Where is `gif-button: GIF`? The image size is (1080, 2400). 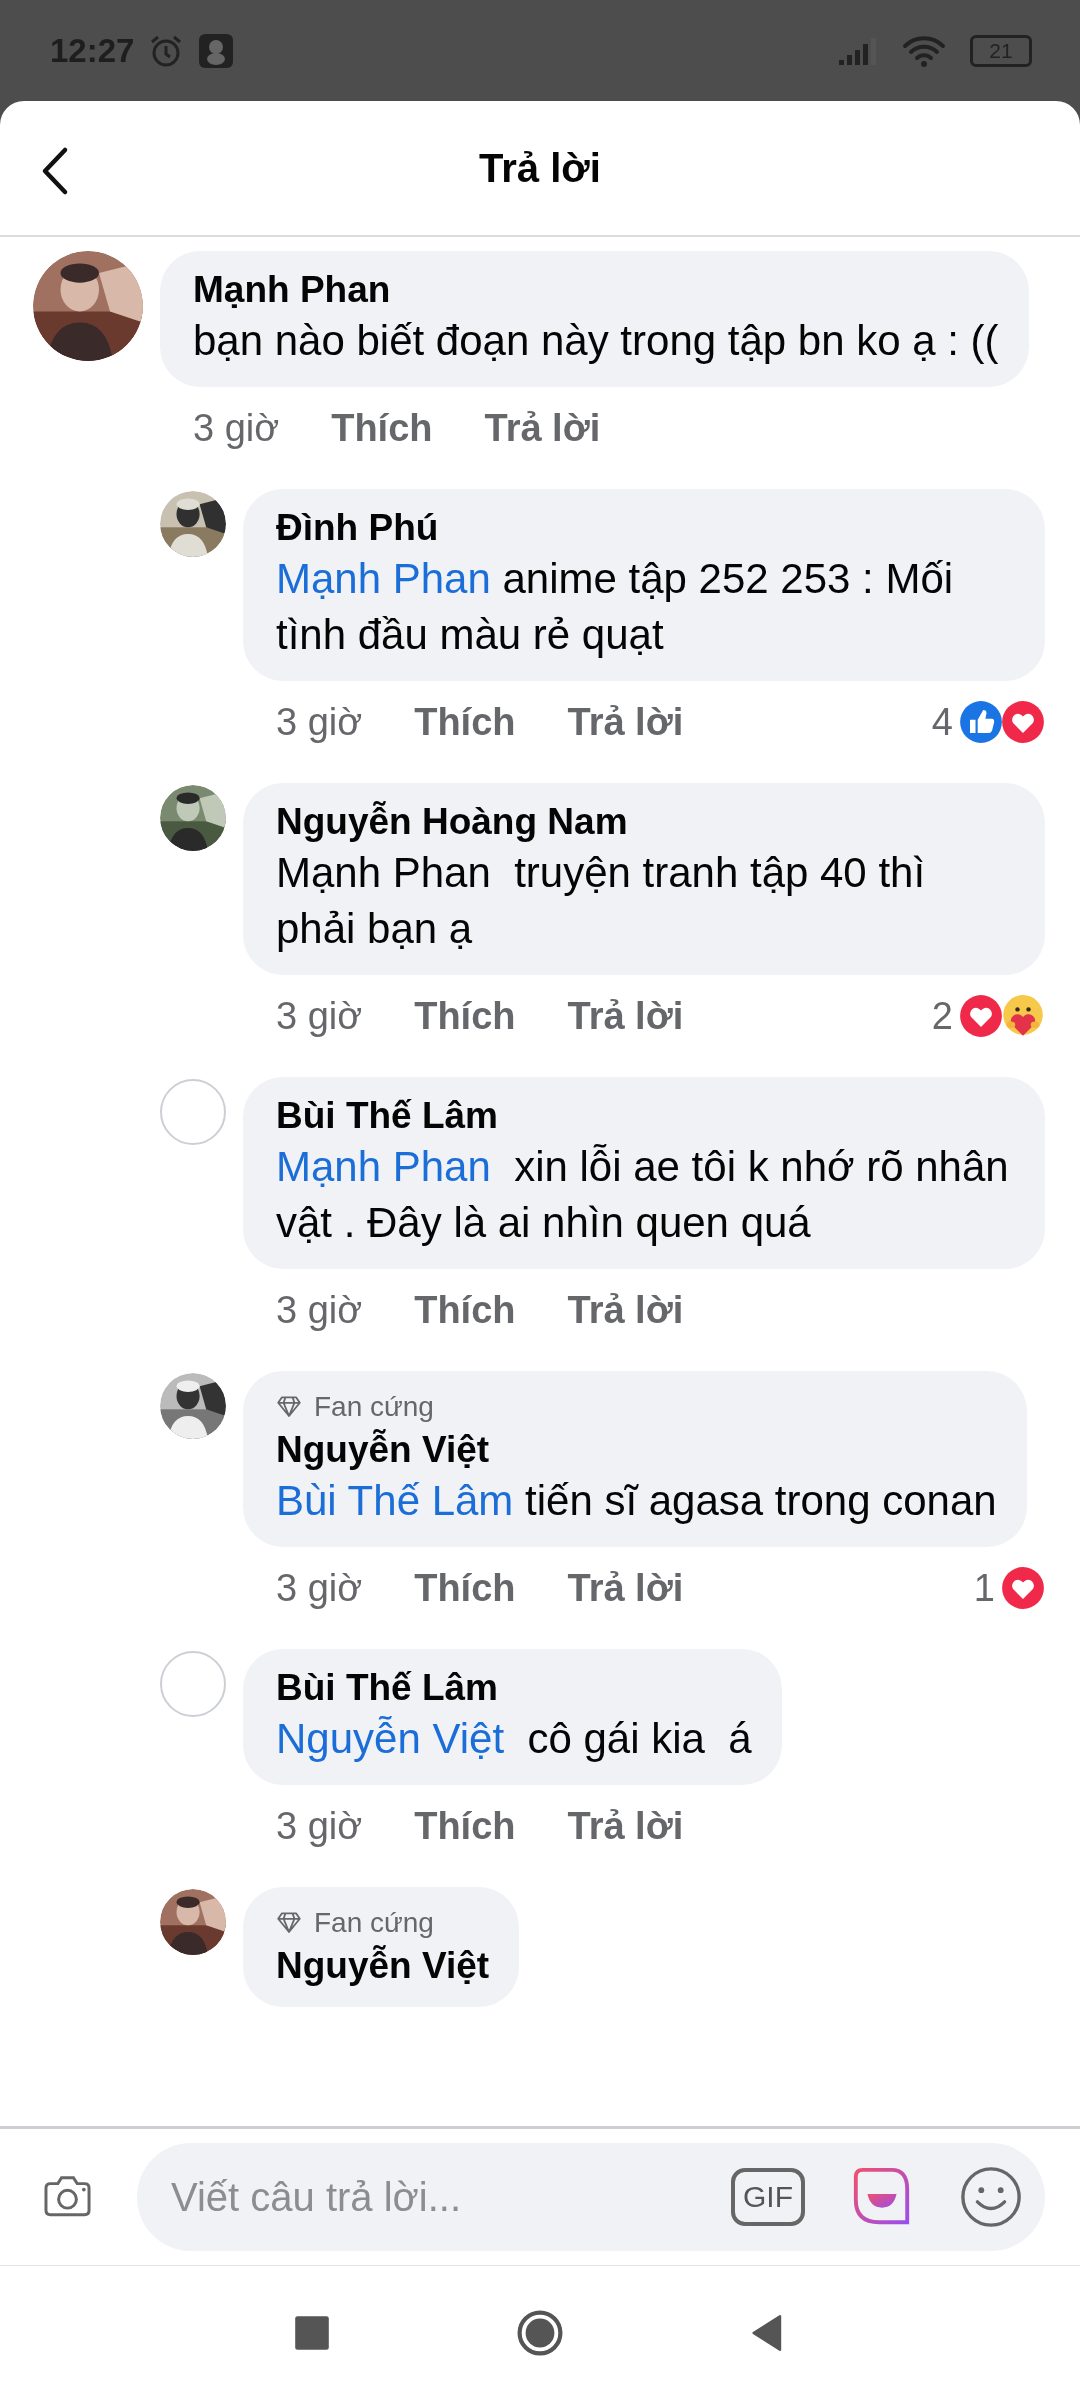 gif-button: GIF is located at coordinates (768, 2197).